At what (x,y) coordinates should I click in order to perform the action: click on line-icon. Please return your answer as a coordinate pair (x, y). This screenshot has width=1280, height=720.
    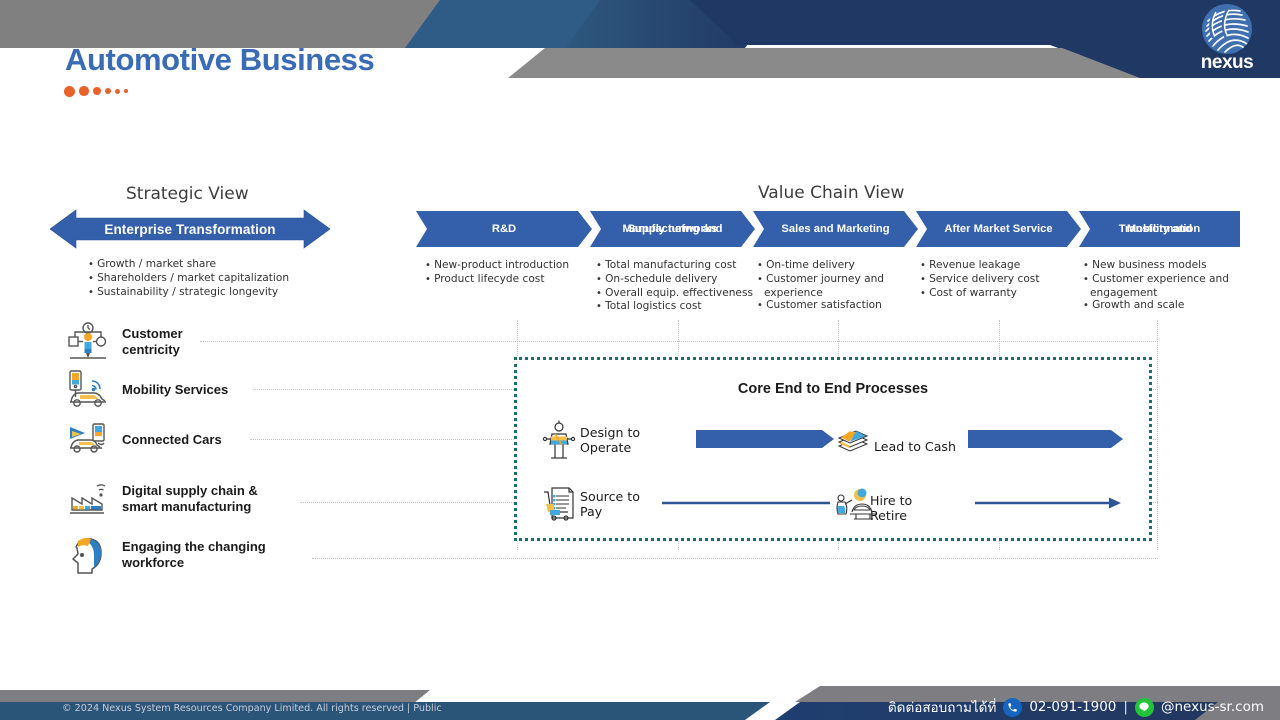
    Looking at the image, I should click on (1144, 707).